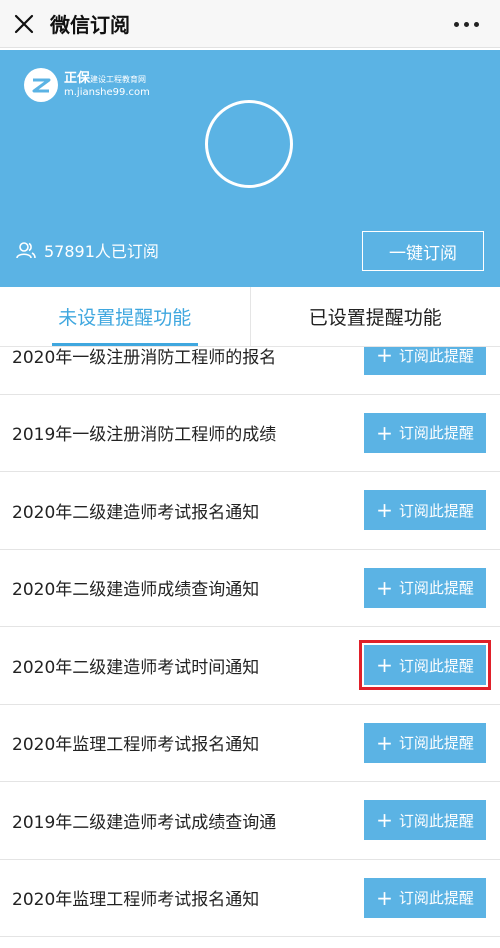 The width and height of the screenshot is (500, 948). What do you see at coordinates (466, 24) in the screenshot?
I see `more-icon` at bounding box center [466, 24].